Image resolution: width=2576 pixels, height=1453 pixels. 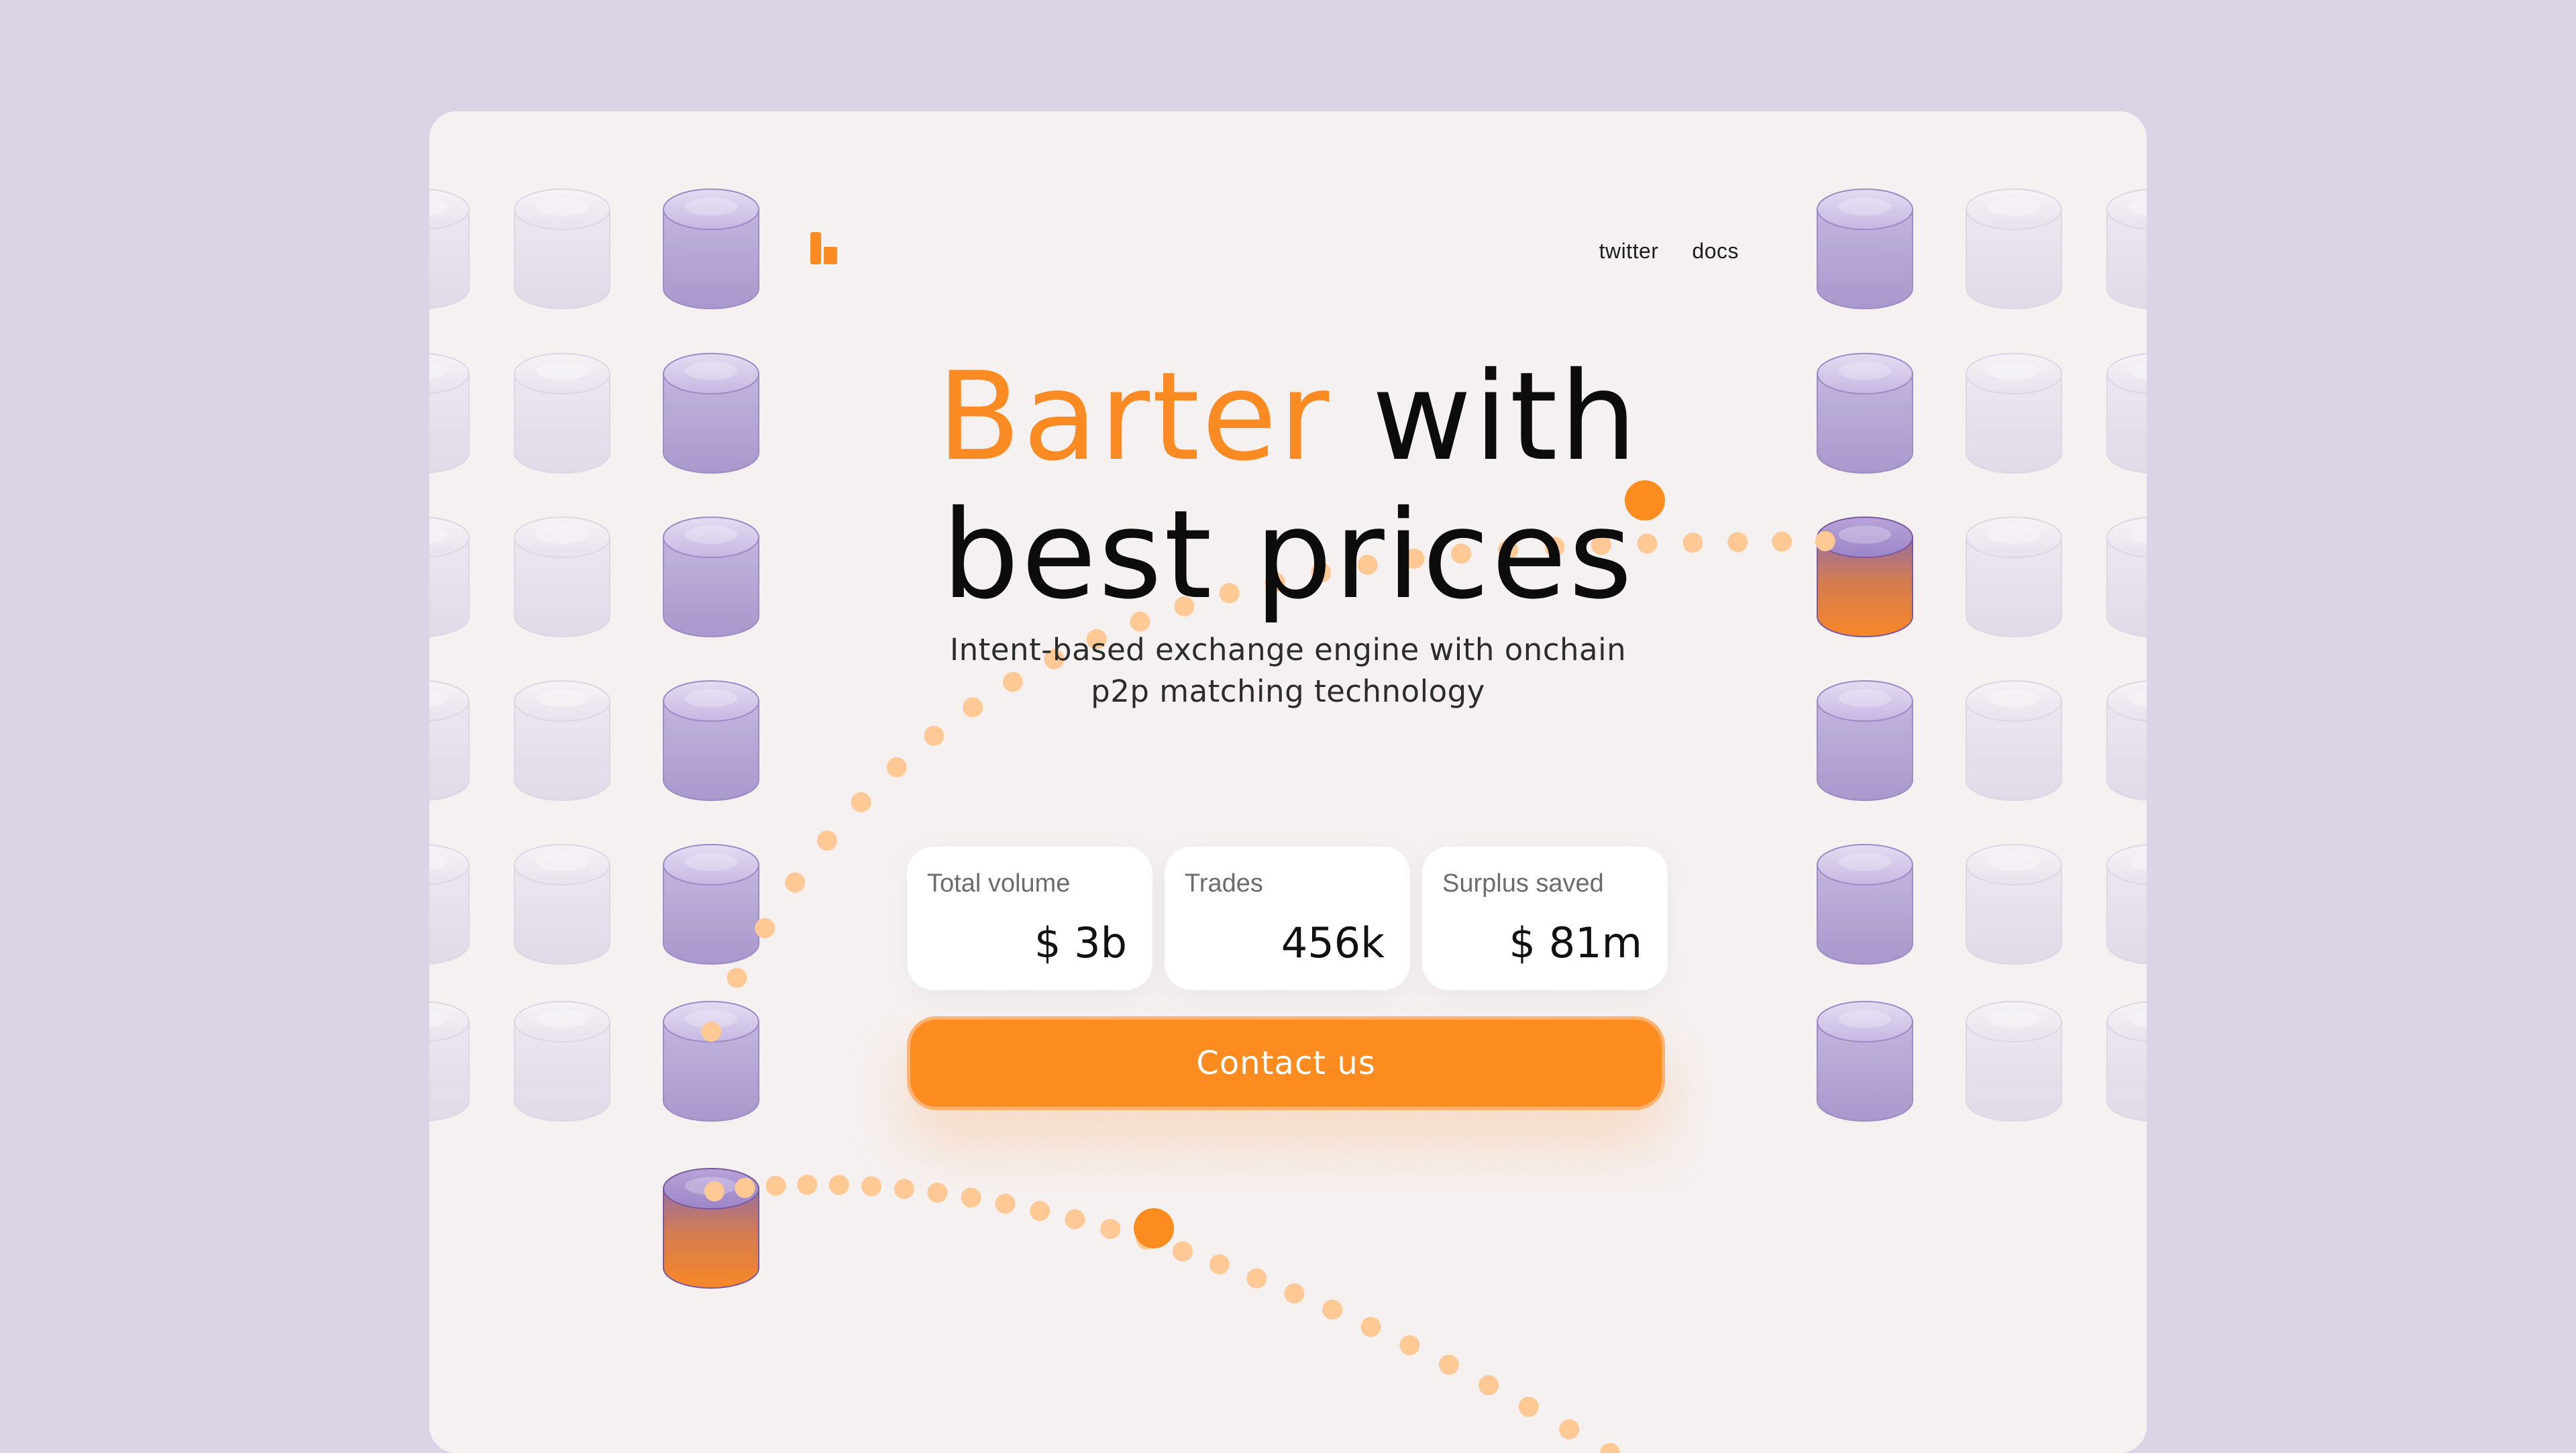 I want to click on stat-label: Trades, so click(x=1224, y=884).